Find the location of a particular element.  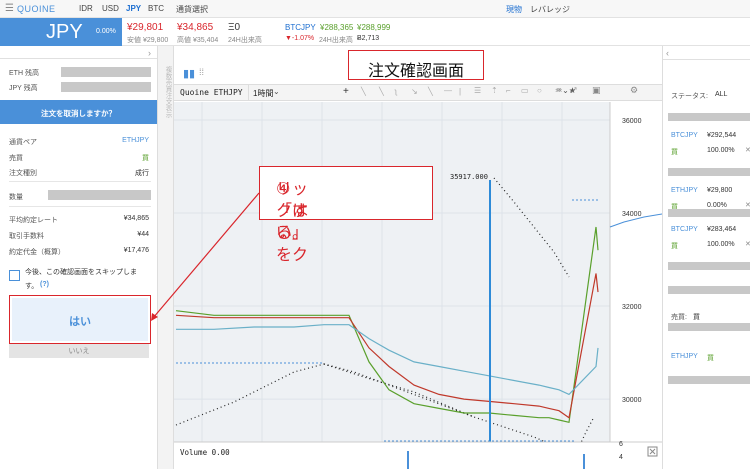

annotation-arrow-line is located at coordinates (206, 255).